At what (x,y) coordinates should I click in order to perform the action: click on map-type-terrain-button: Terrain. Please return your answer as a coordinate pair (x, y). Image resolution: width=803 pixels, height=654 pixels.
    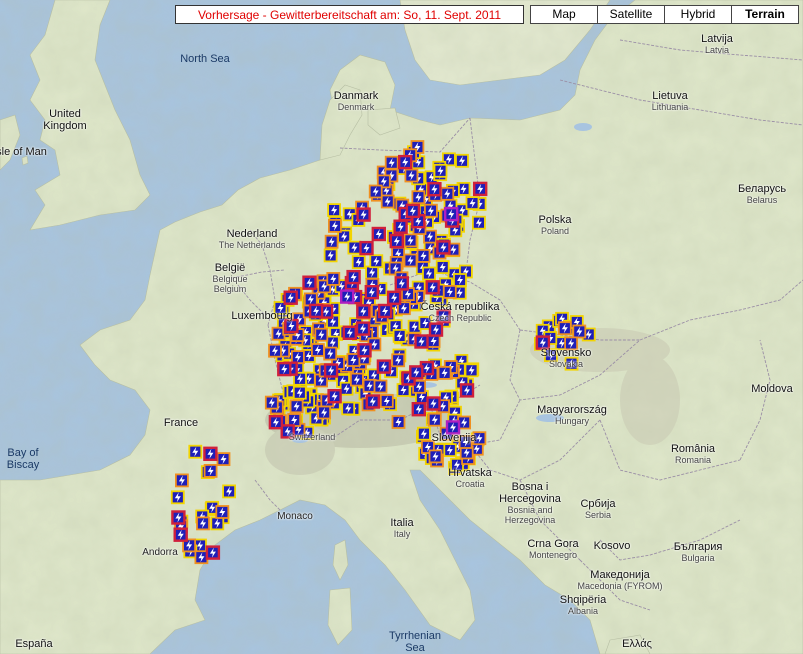
    Looking at the image, I should click on (765, 14).